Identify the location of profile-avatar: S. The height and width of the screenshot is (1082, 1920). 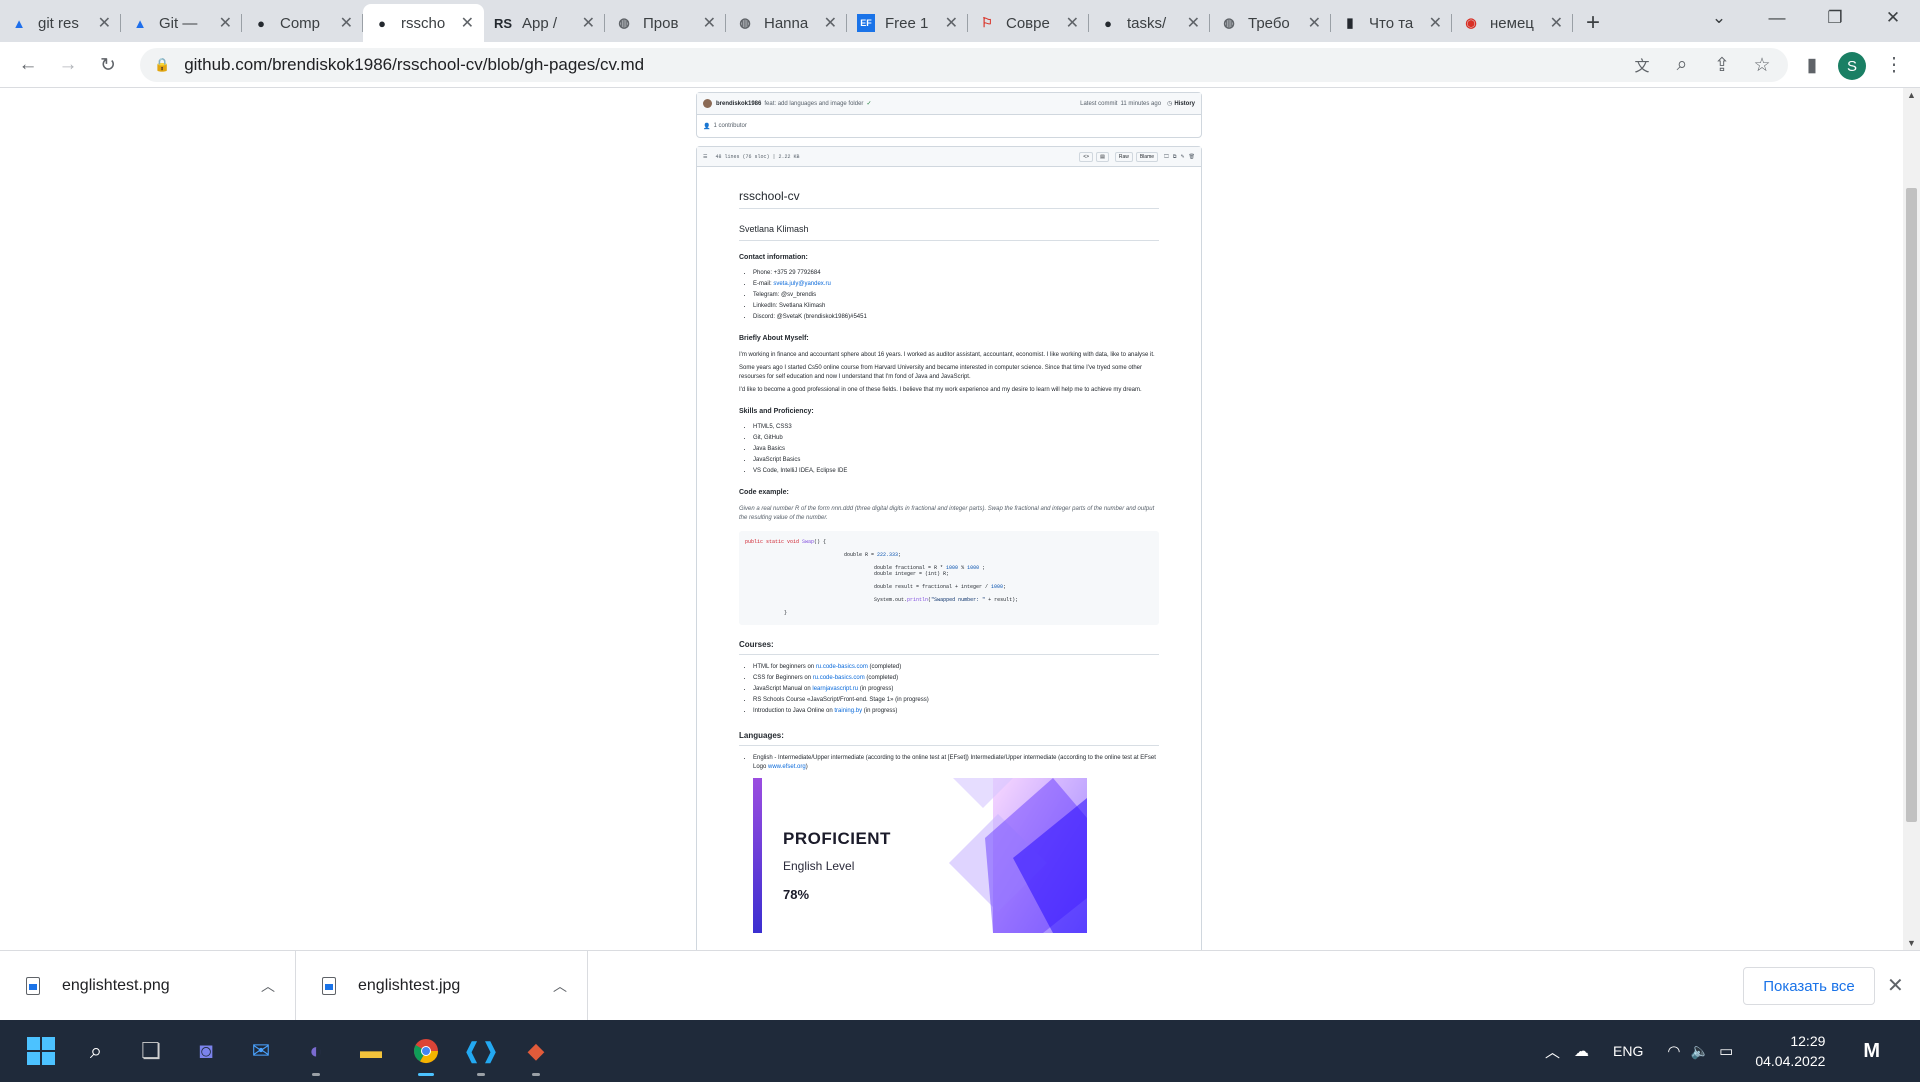
(1852, 66).